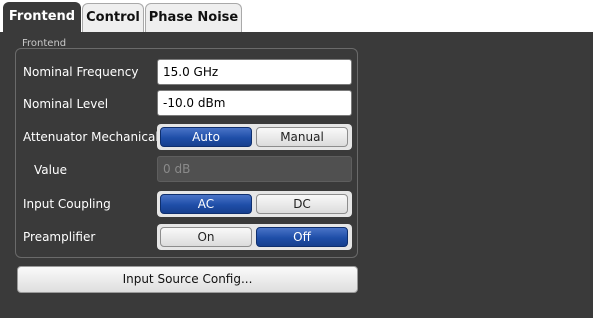 Image resolution: width=593 pixels, height=318 pixels. I want to click on nominal-level-field: -10.0 dBm, so click(254, 103).